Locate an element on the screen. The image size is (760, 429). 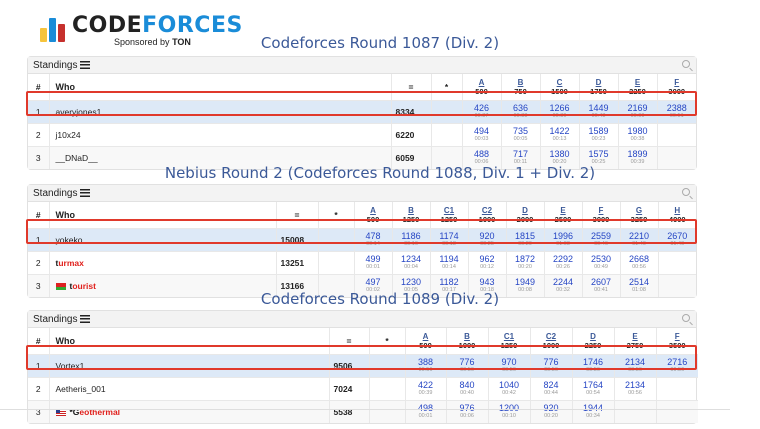
who-header: Who is located at coordinates (163, 215).